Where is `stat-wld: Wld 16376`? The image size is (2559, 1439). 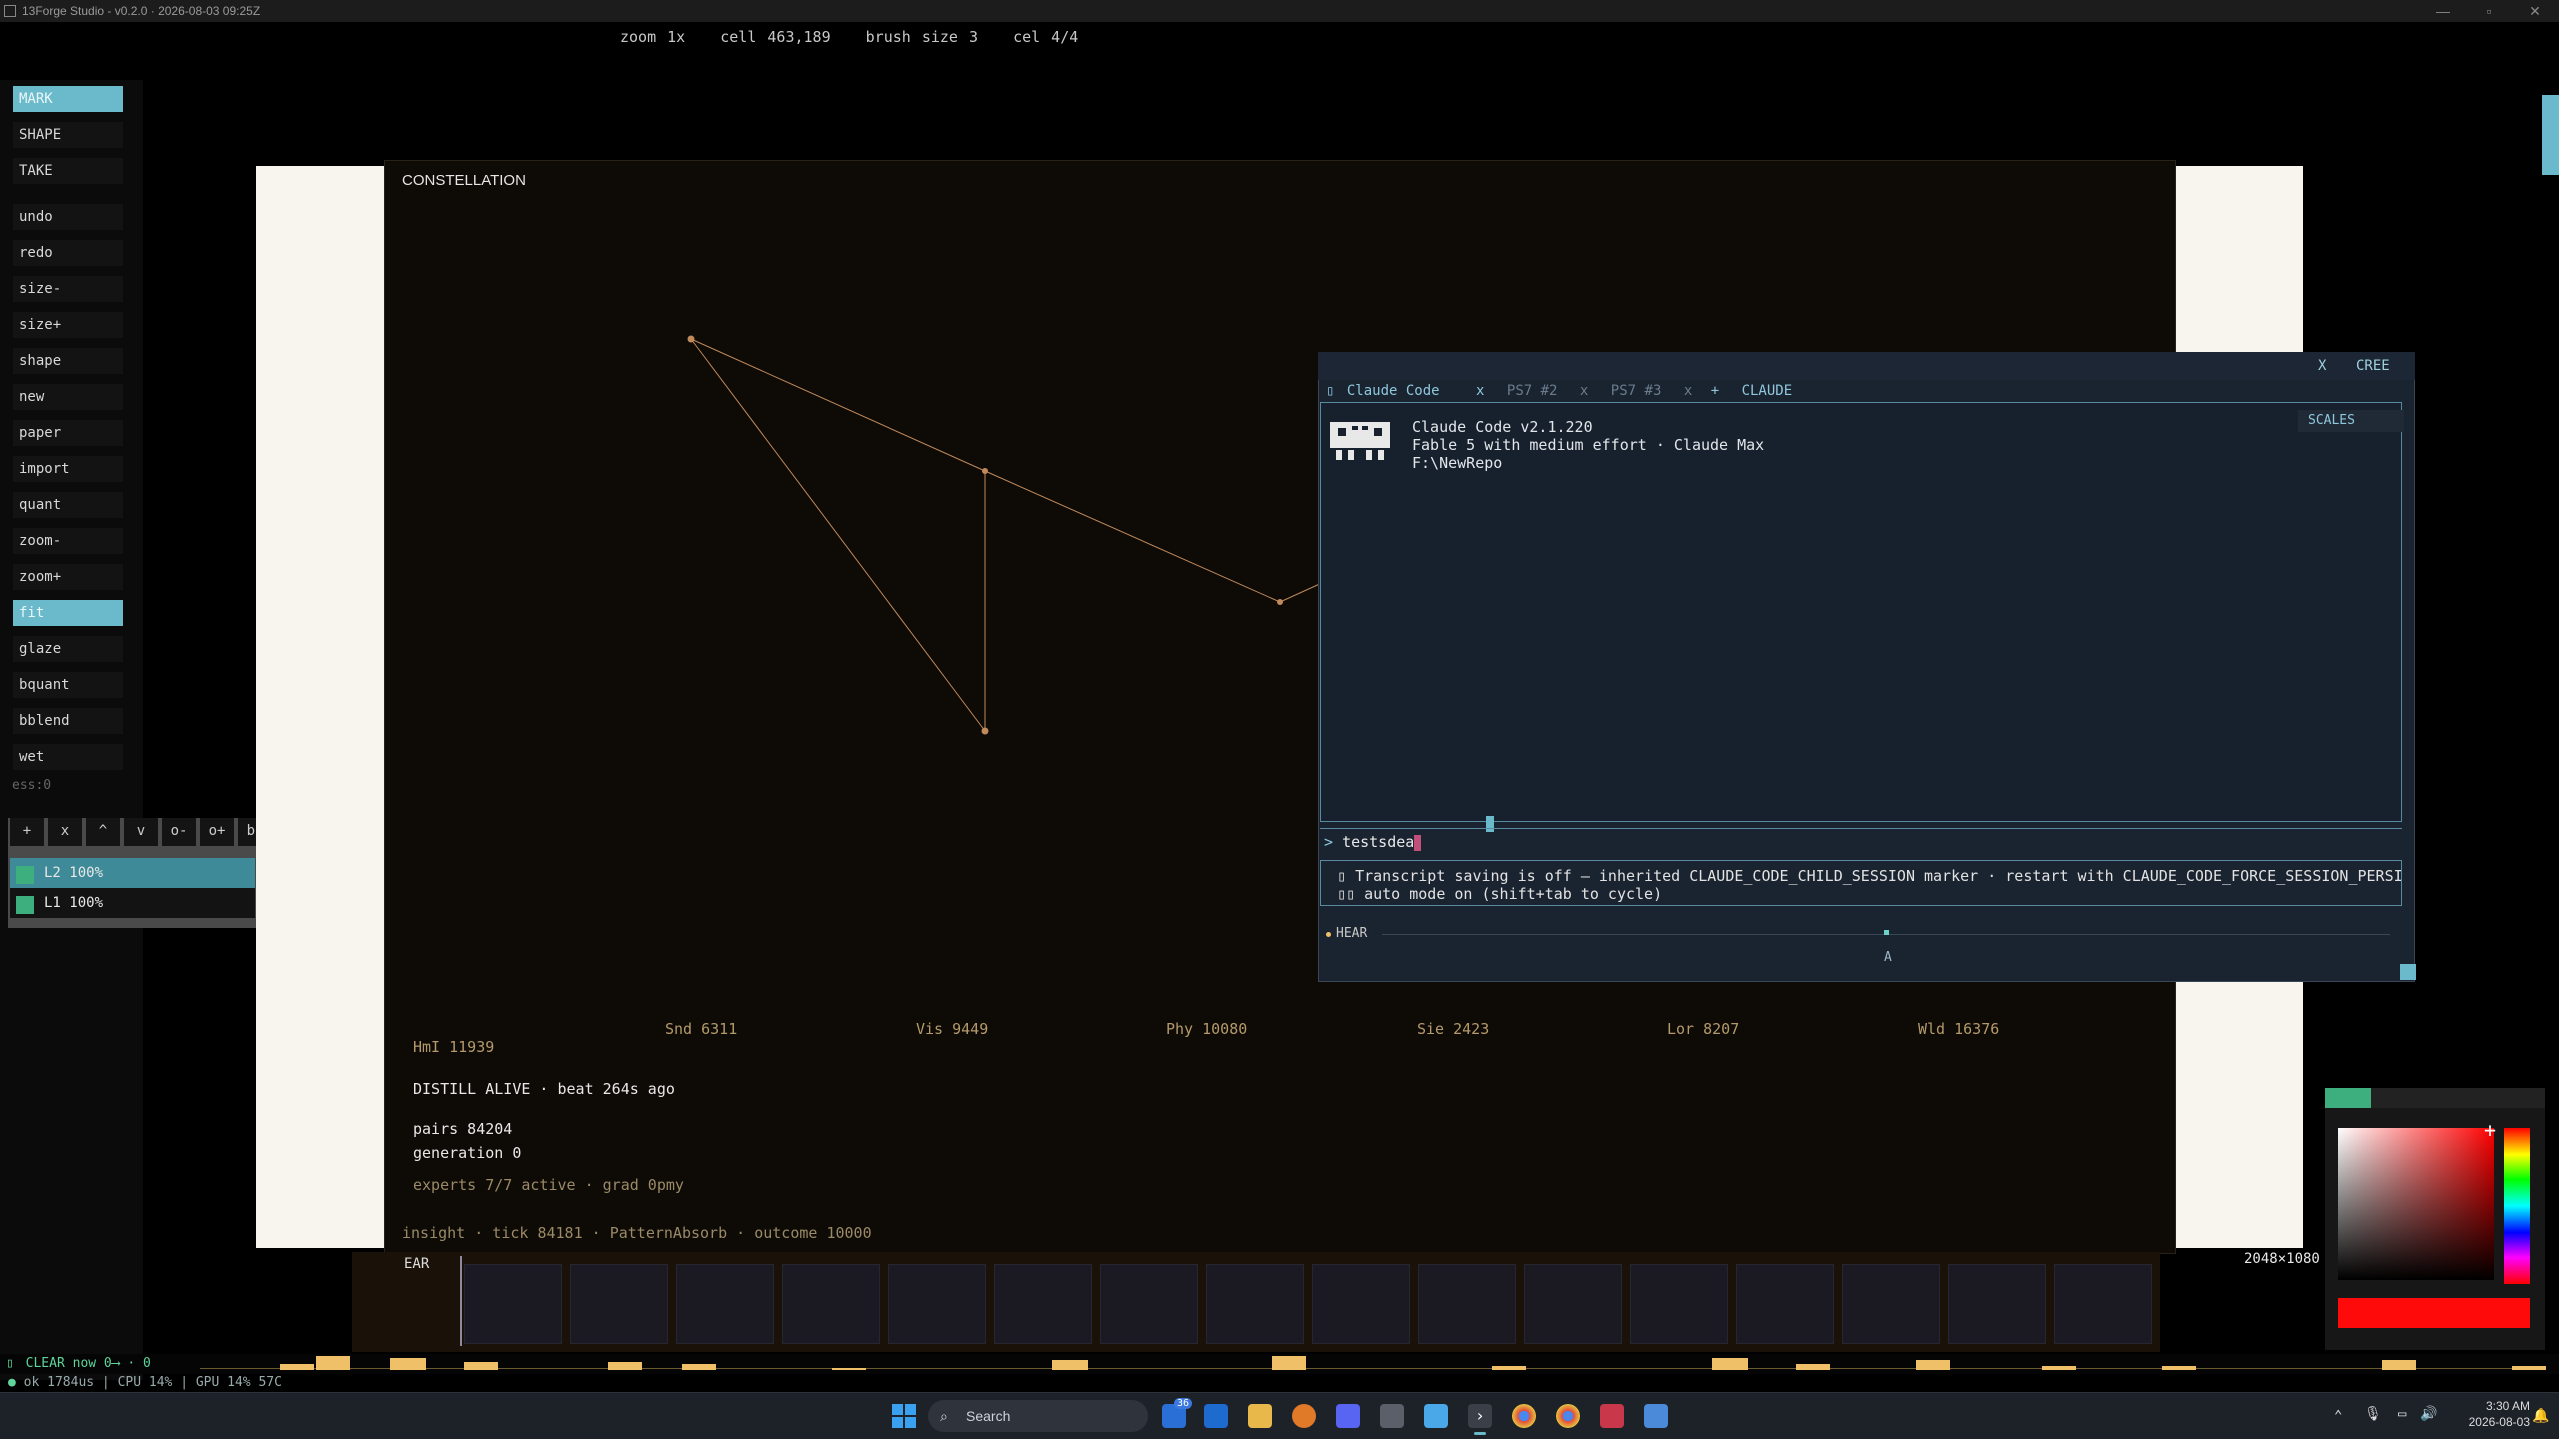
stat-wld: Wld 16376 is located at coordinates (1959, 1029).